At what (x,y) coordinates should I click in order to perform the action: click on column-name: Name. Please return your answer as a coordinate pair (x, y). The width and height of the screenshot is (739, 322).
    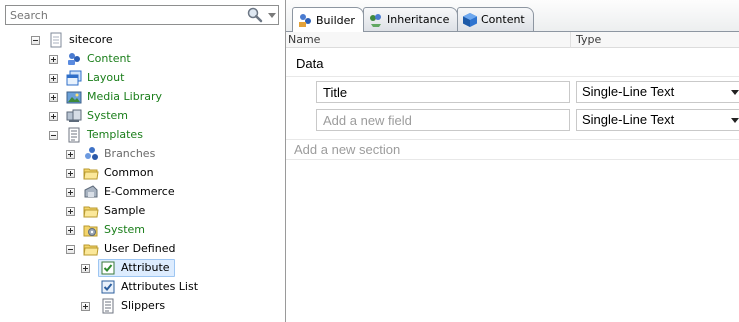
    Looking at the image, I should click on (304, 39).